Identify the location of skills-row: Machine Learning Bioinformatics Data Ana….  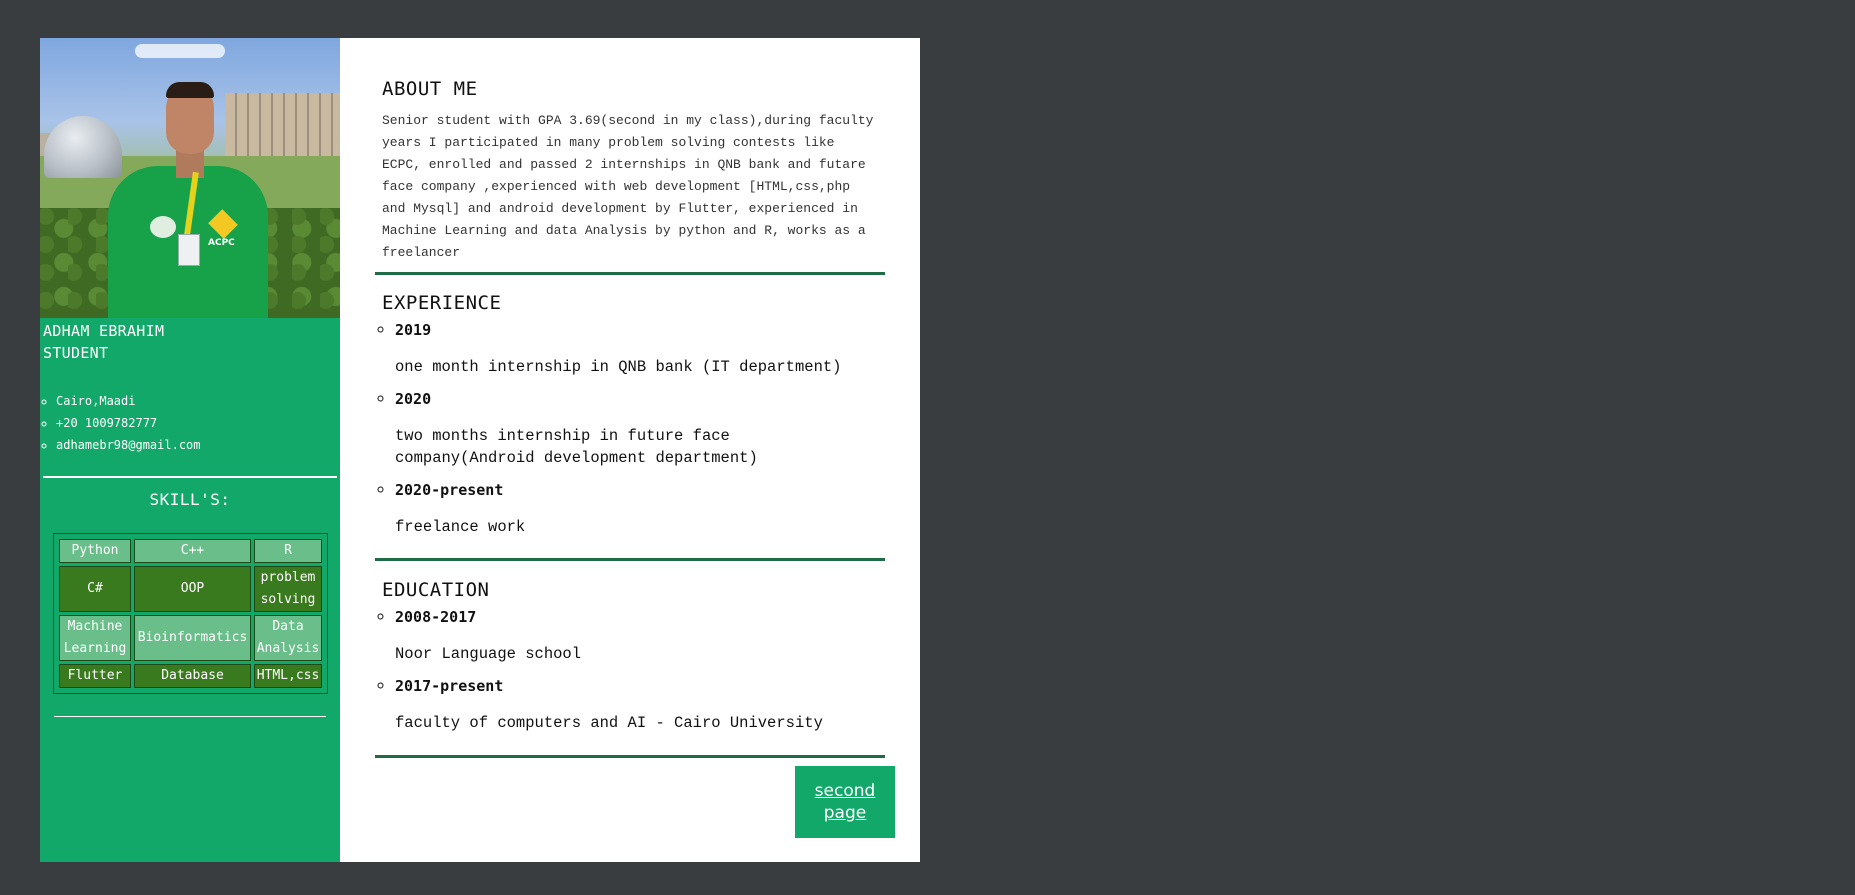
(190, 638).